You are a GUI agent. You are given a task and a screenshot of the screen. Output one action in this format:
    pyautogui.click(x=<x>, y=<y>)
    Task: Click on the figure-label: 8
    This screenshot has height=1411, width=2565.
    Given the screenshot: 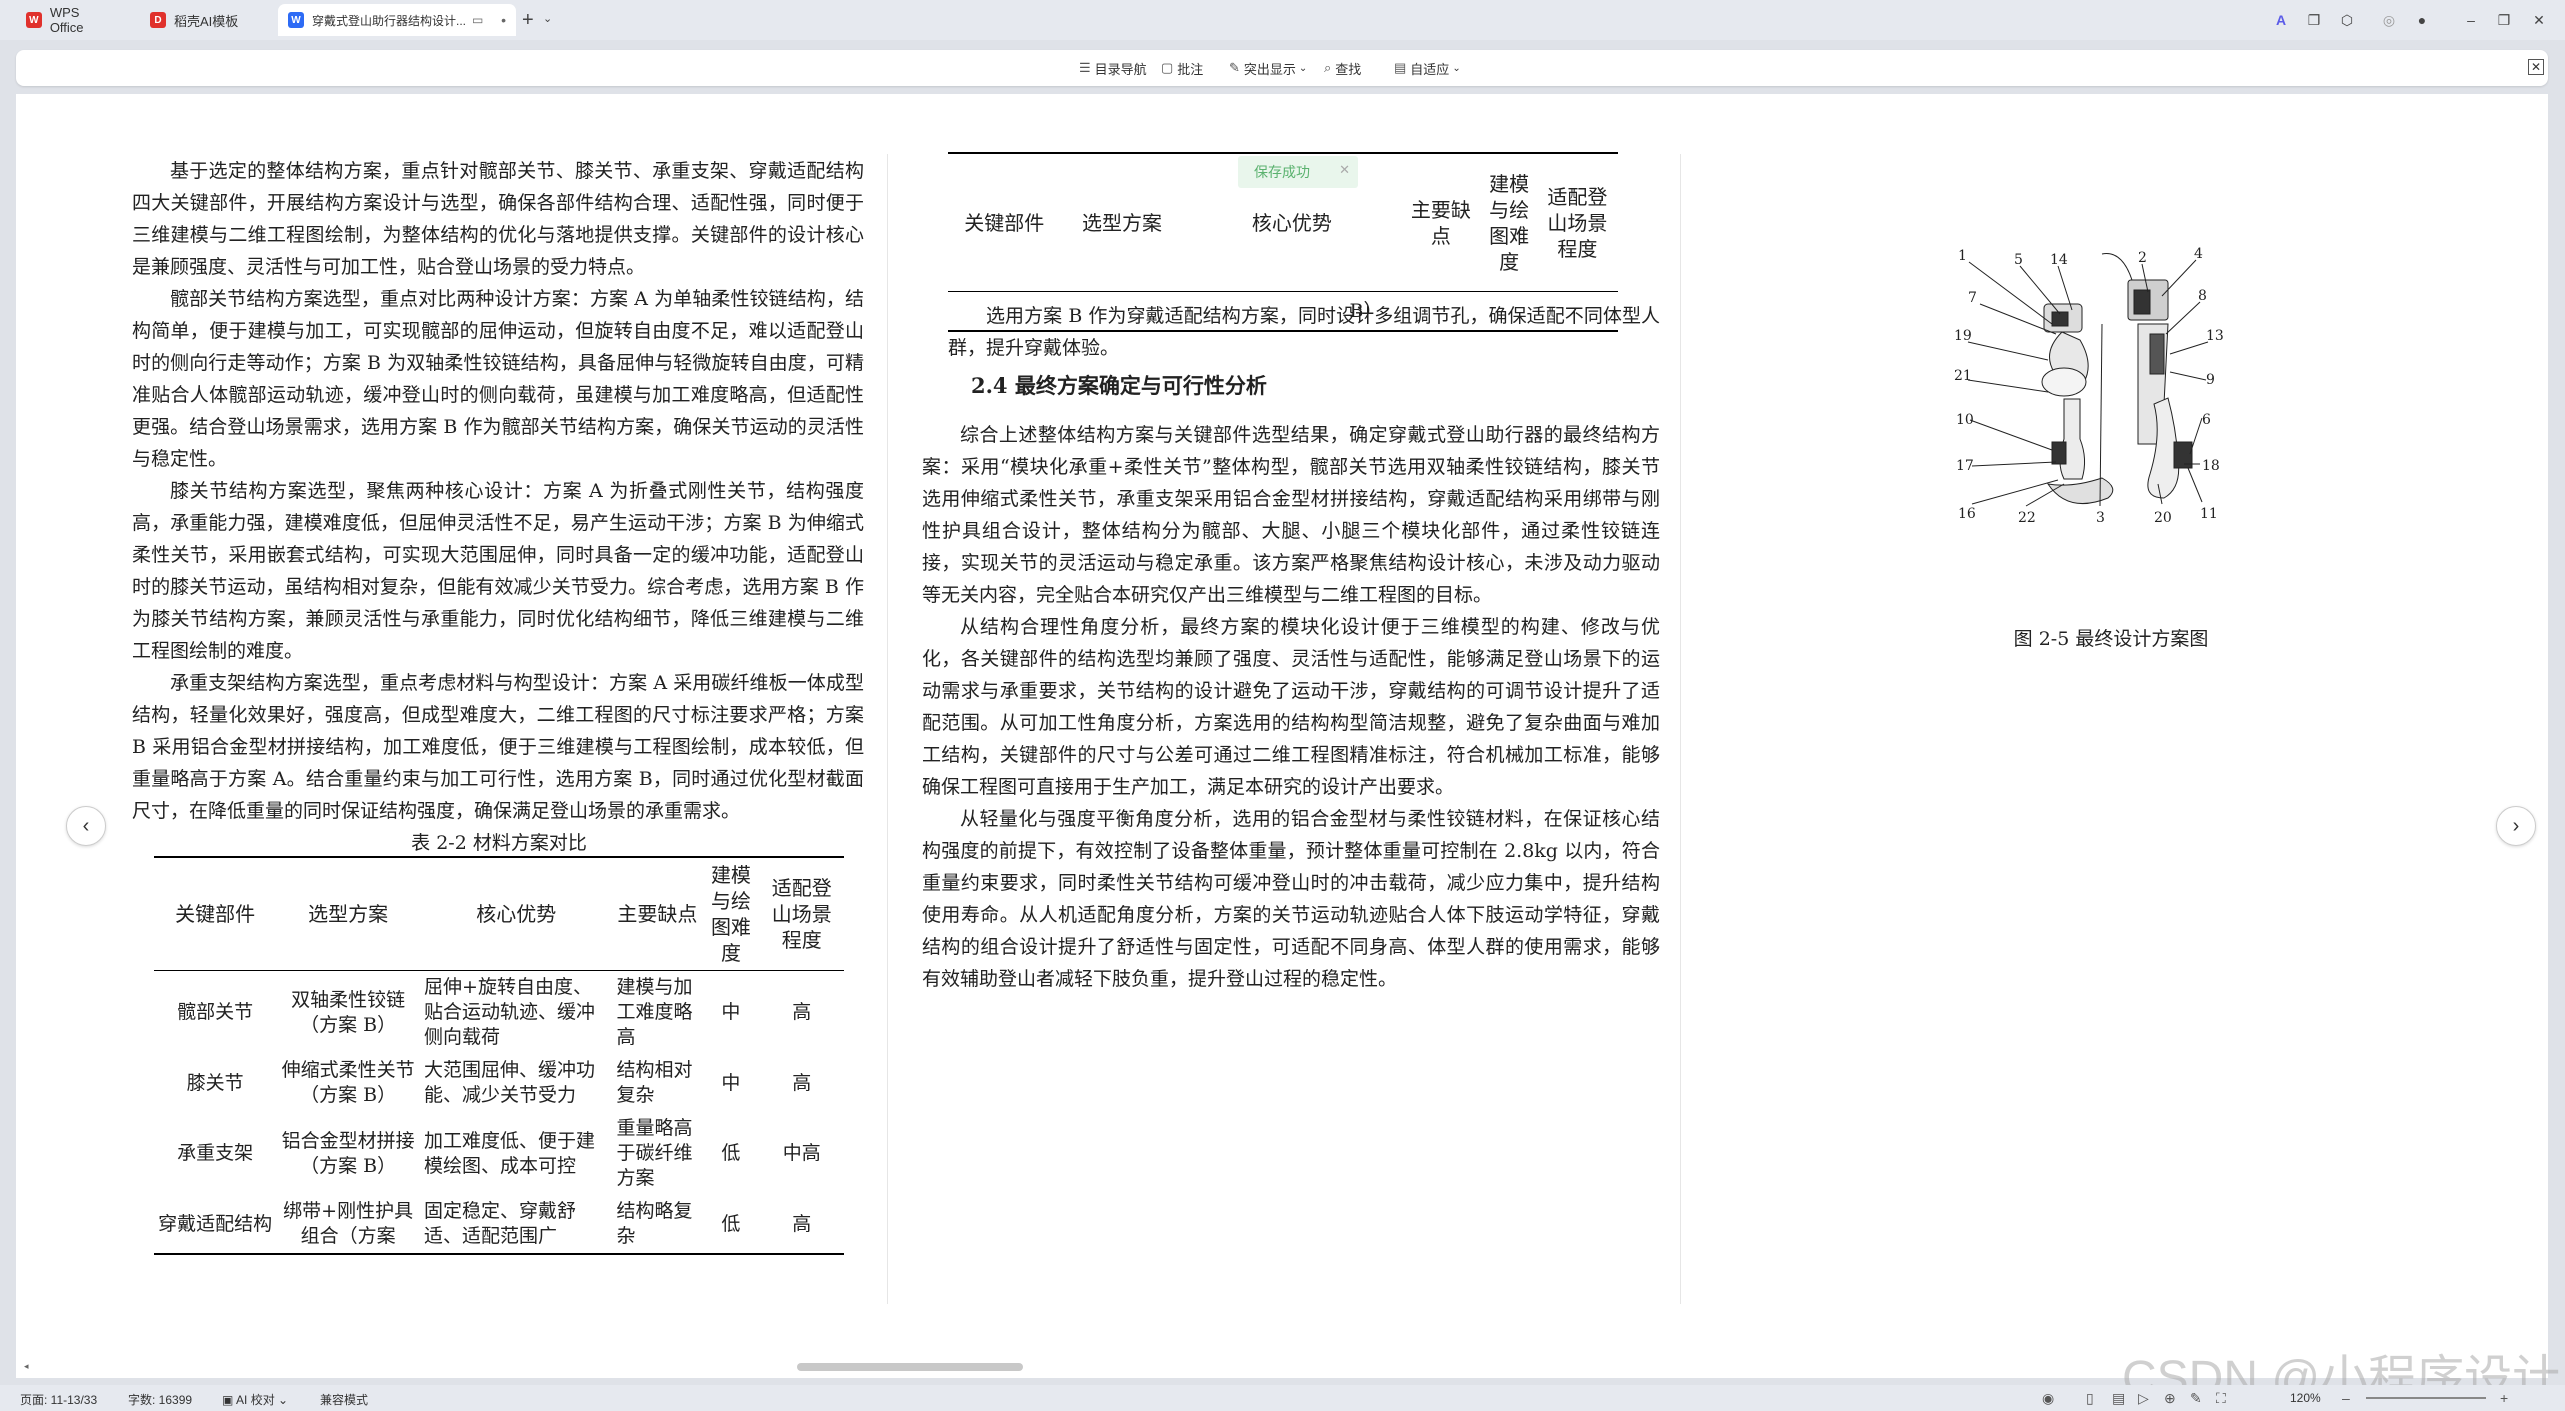 What is the action you would take?
    pyautogui.click(x=2202, y=296)
    